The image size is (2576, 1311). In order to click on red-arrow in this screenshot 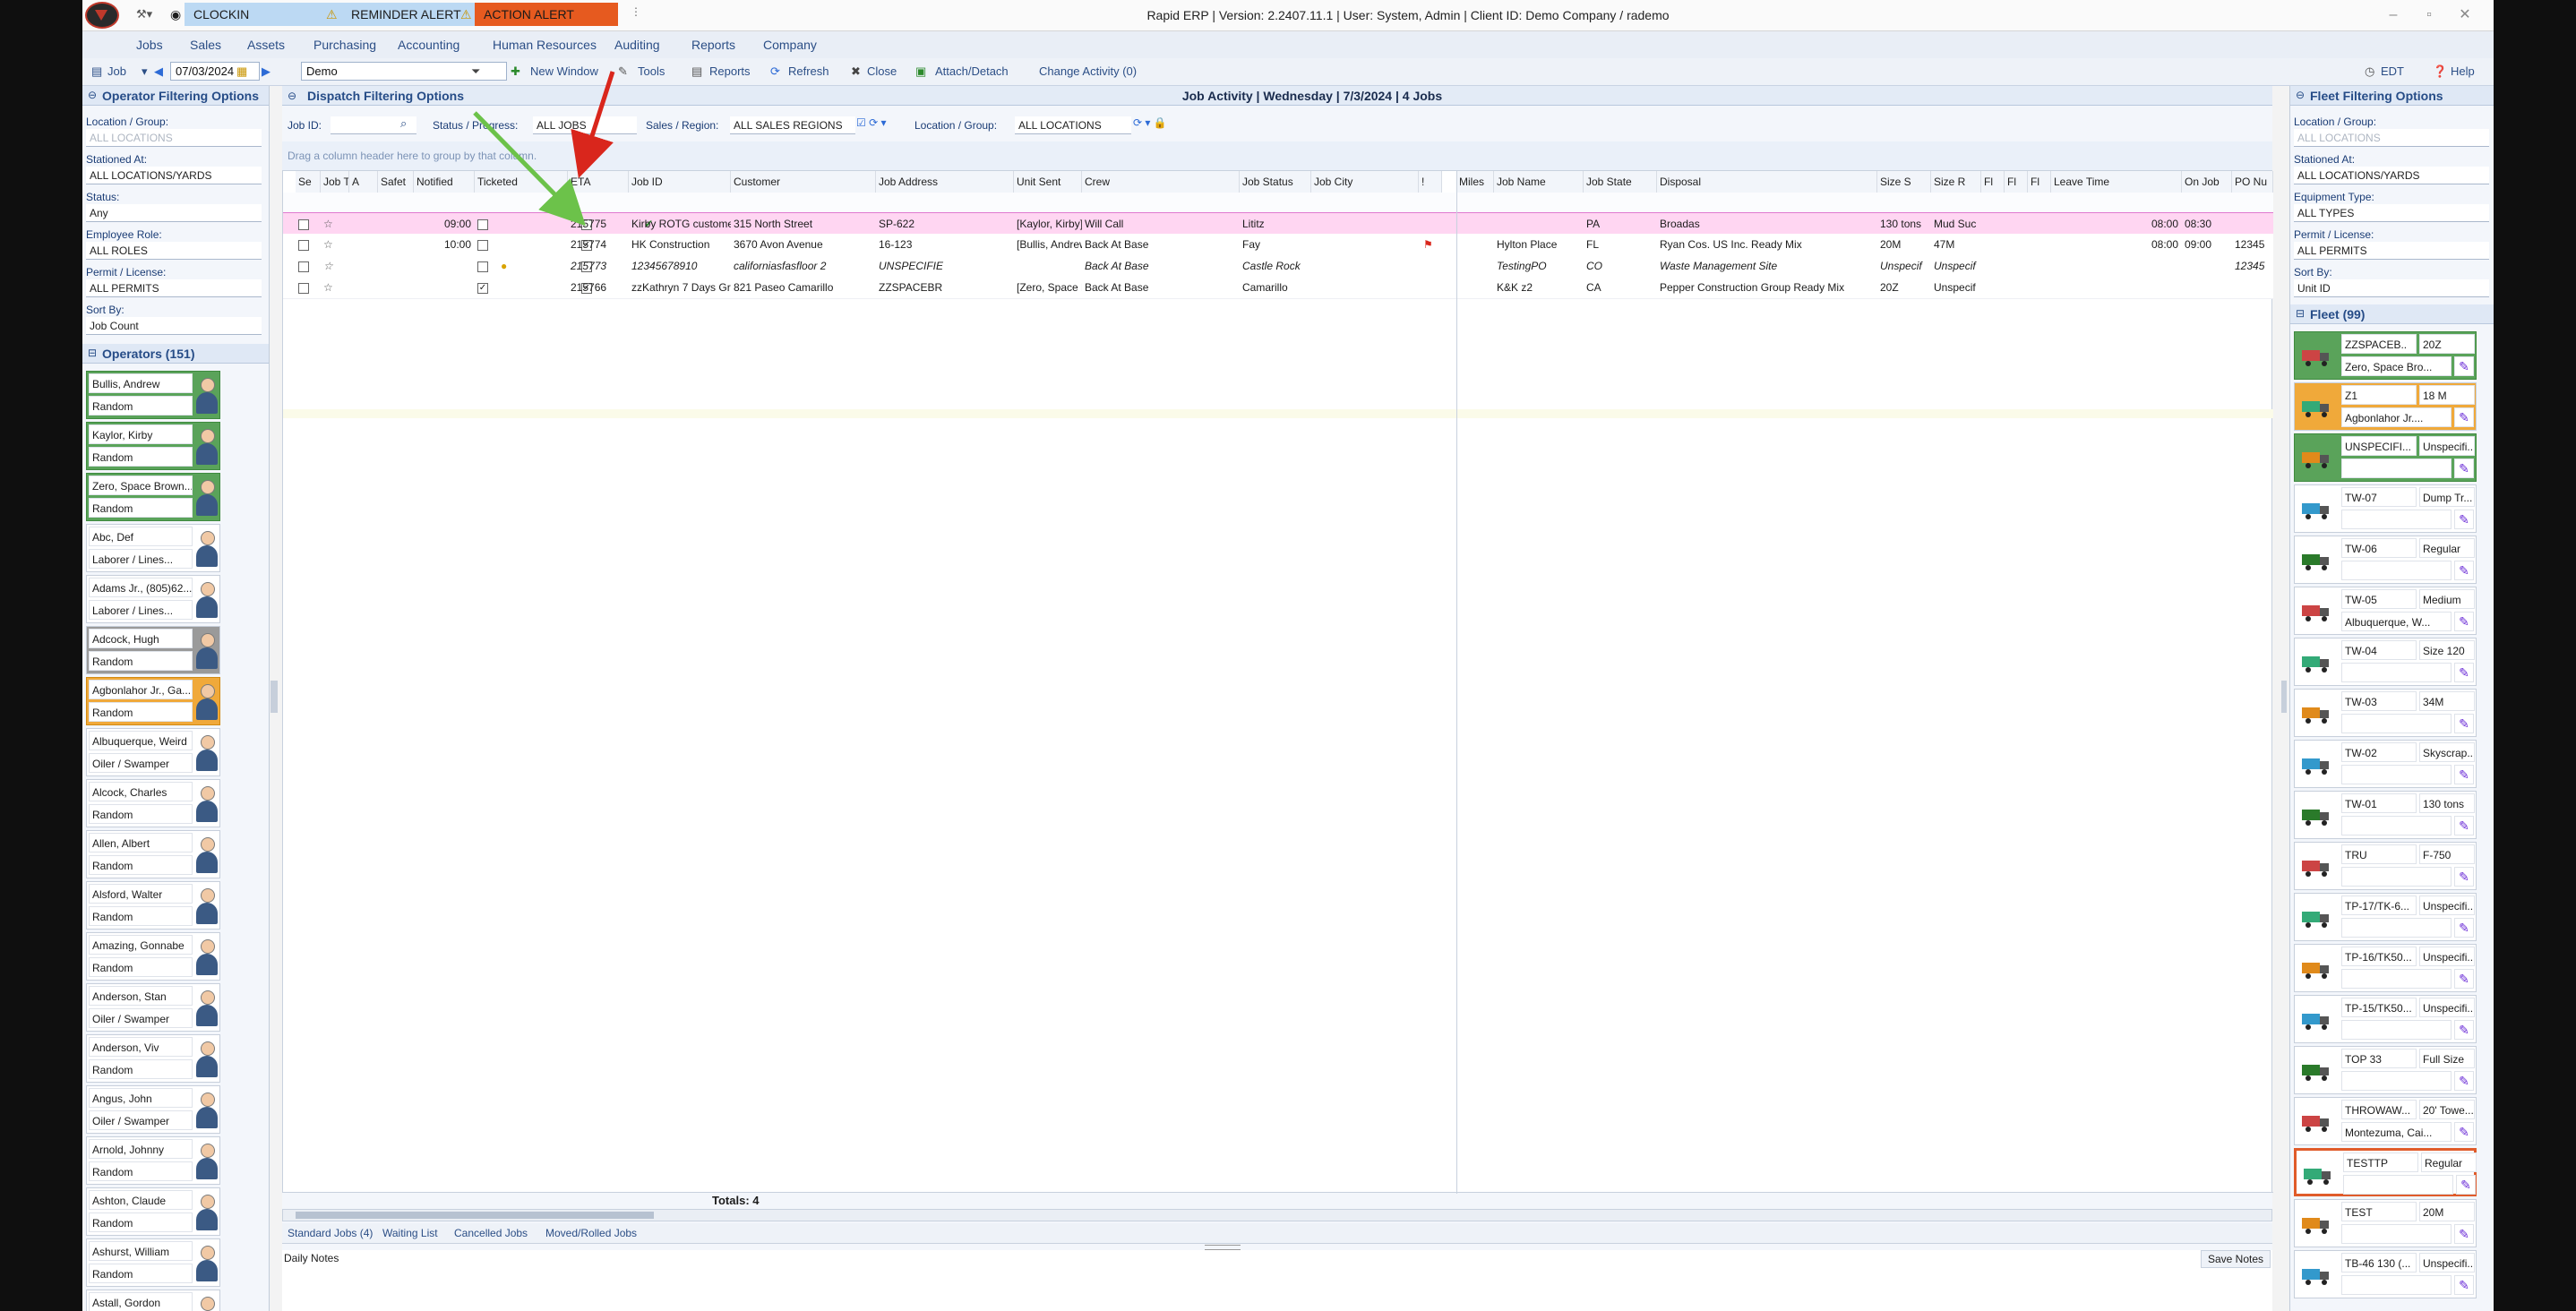, I will do `click(593, 125)`.